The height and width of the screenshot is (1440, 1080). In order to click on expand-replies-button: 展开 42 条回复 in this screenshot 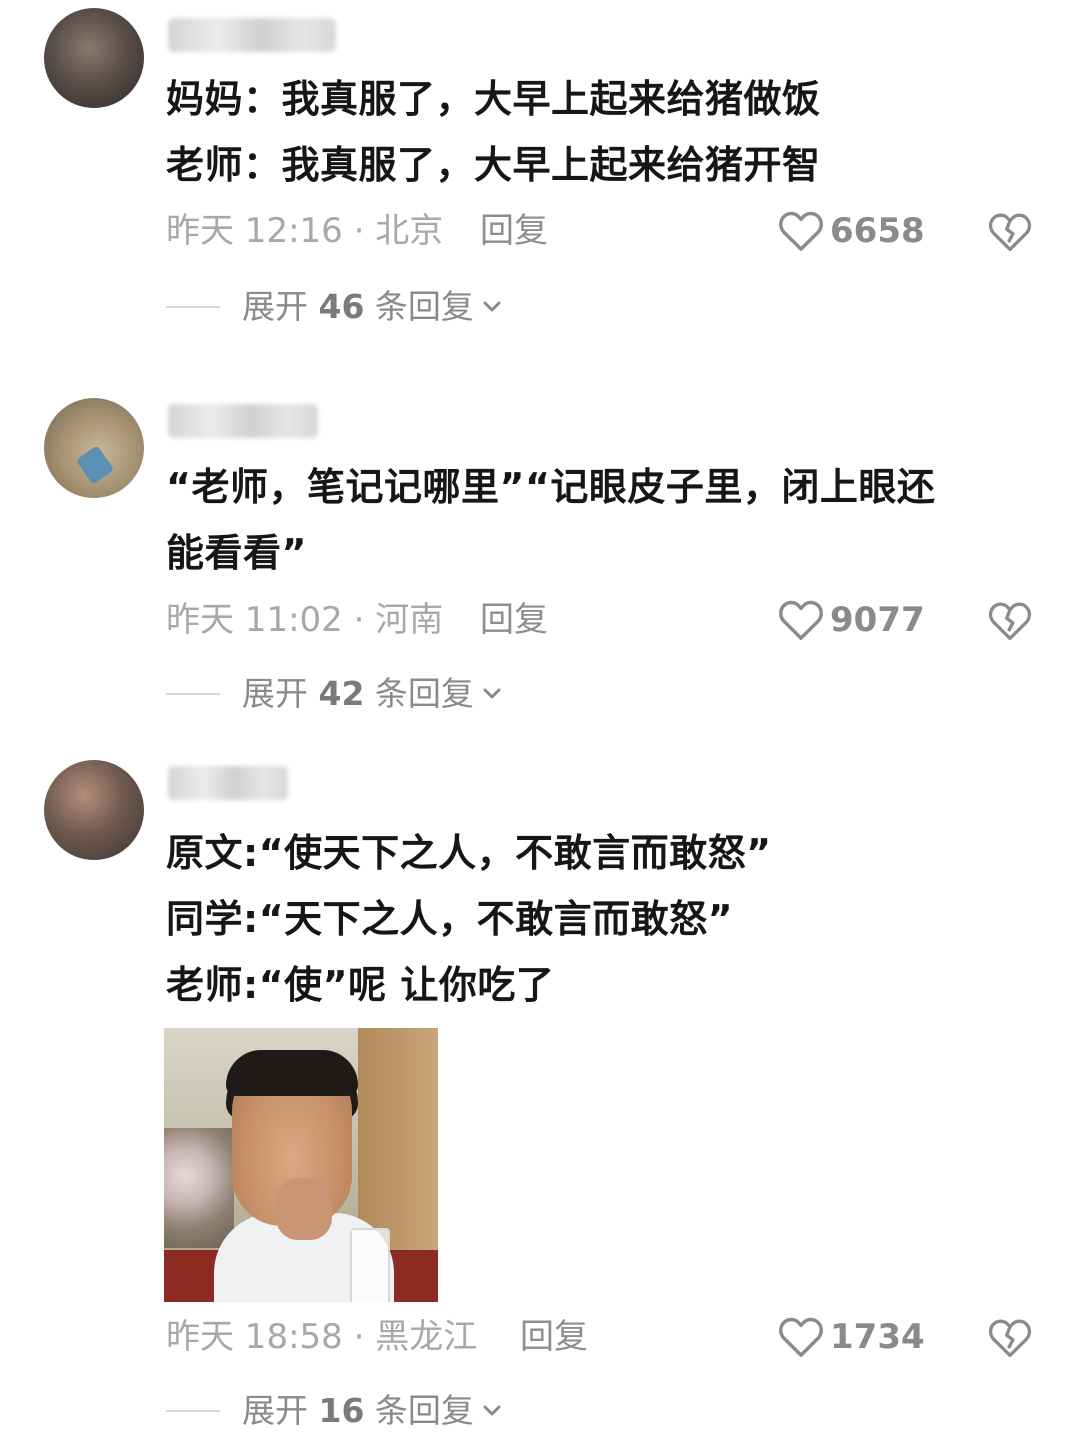, I will do `click(334, 694)`.